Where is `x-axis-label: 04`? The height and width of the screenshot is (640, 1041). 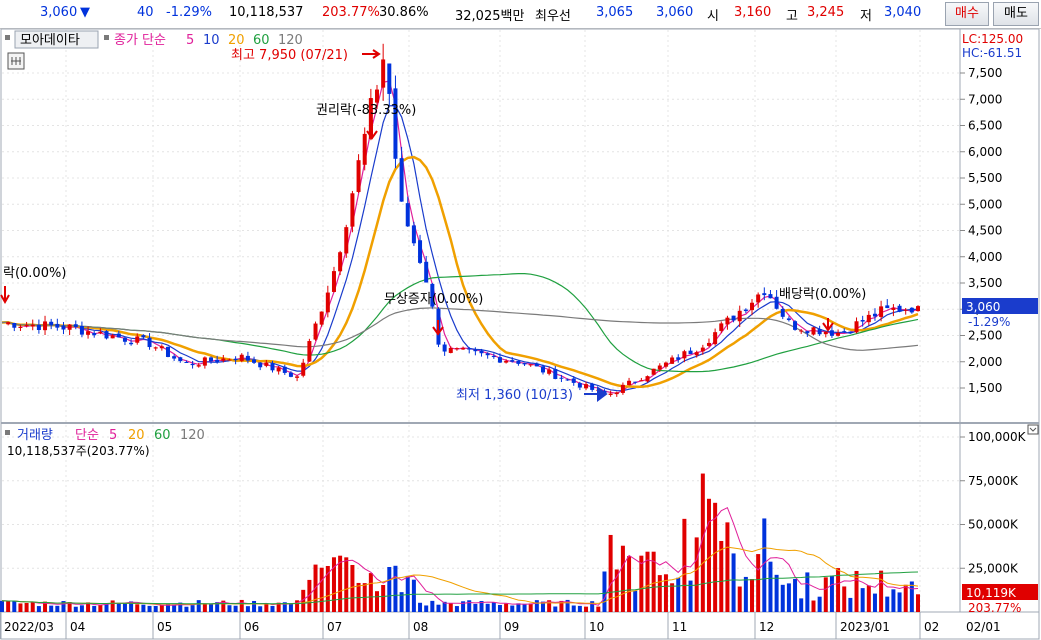
x-axis-label: 04 is located at coordinates (77, 627).